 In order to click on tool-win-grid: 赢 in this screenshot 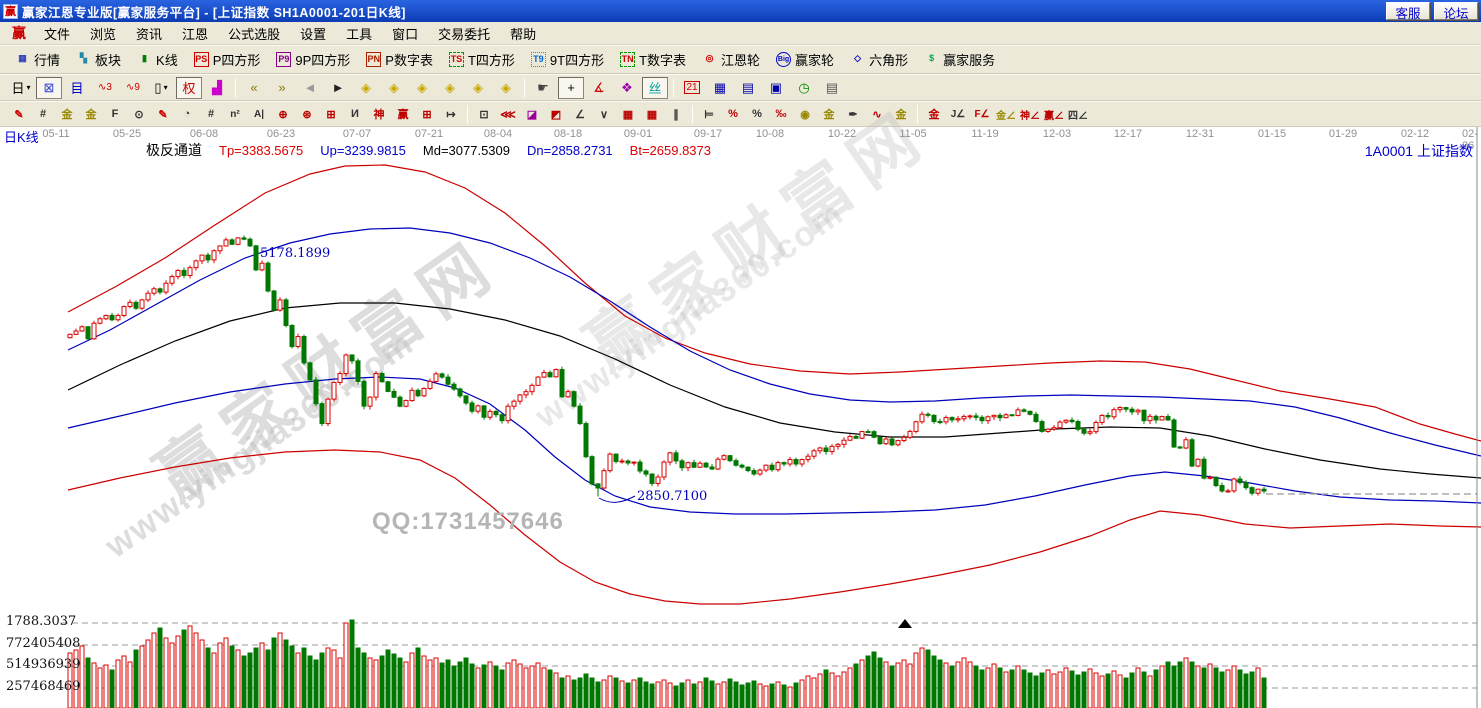, I will do `click(403, 114)`.